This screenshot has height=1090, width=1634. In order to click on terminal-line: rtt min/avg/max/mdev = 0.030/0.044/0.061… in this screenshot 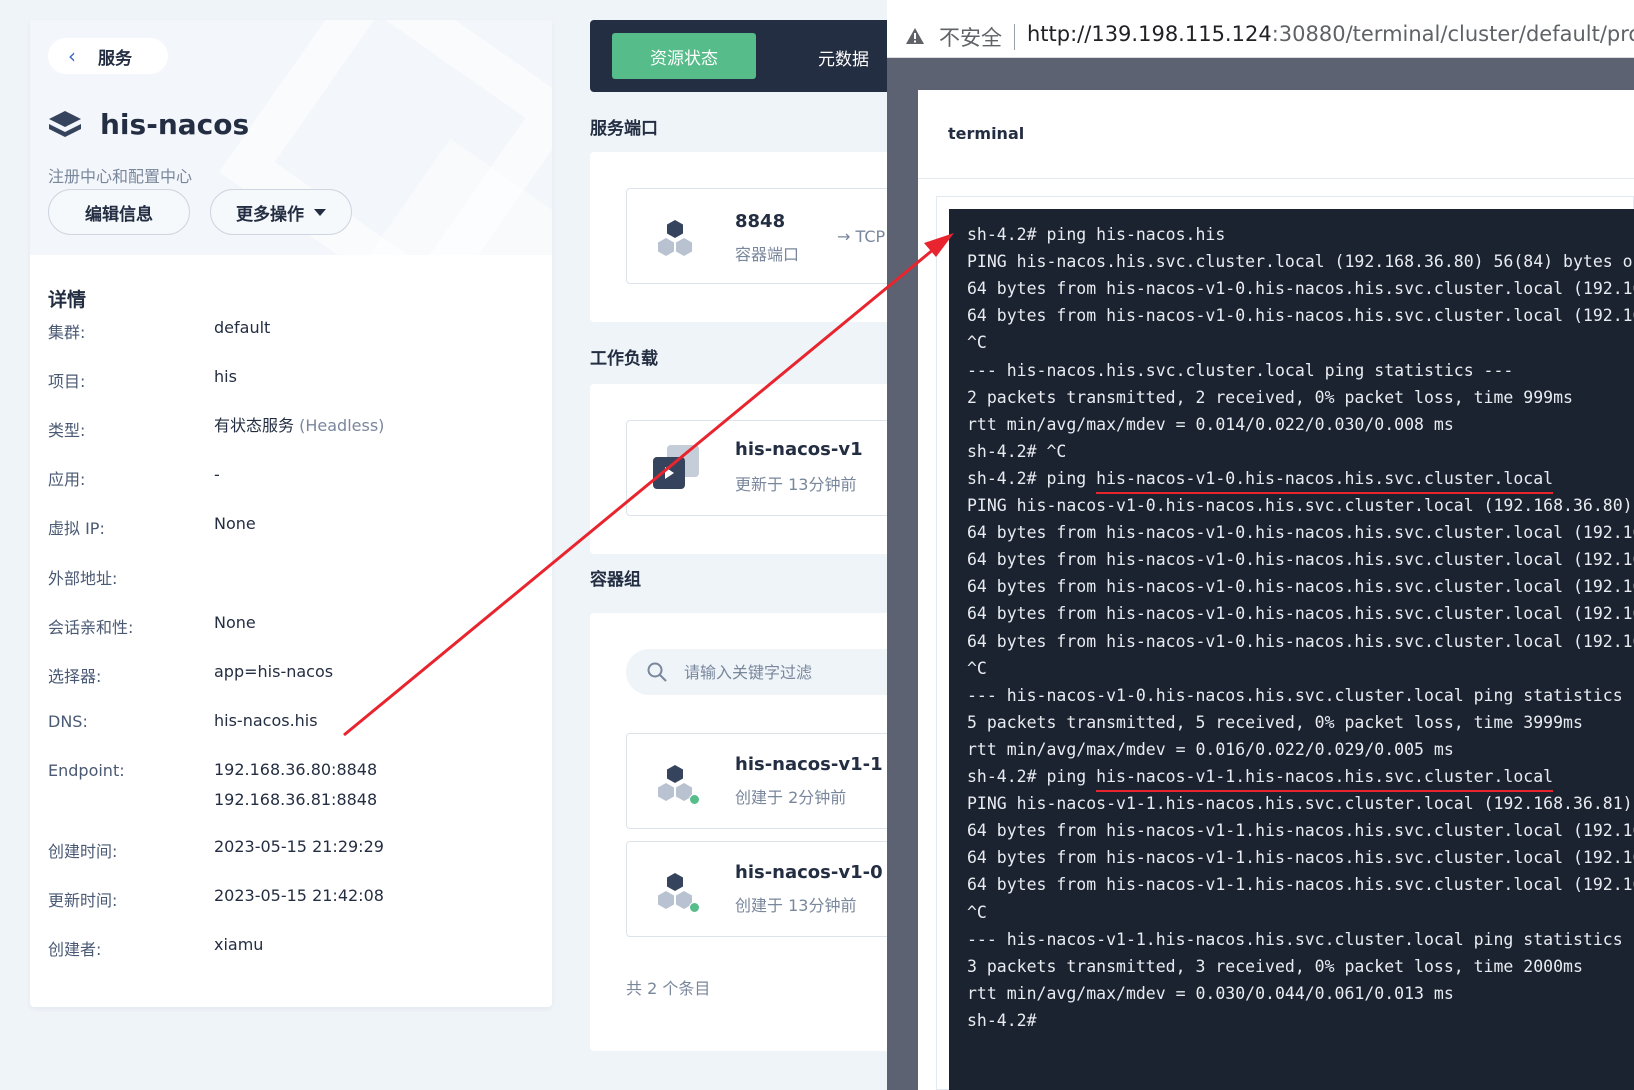, I will do `click(1210, 993)`.